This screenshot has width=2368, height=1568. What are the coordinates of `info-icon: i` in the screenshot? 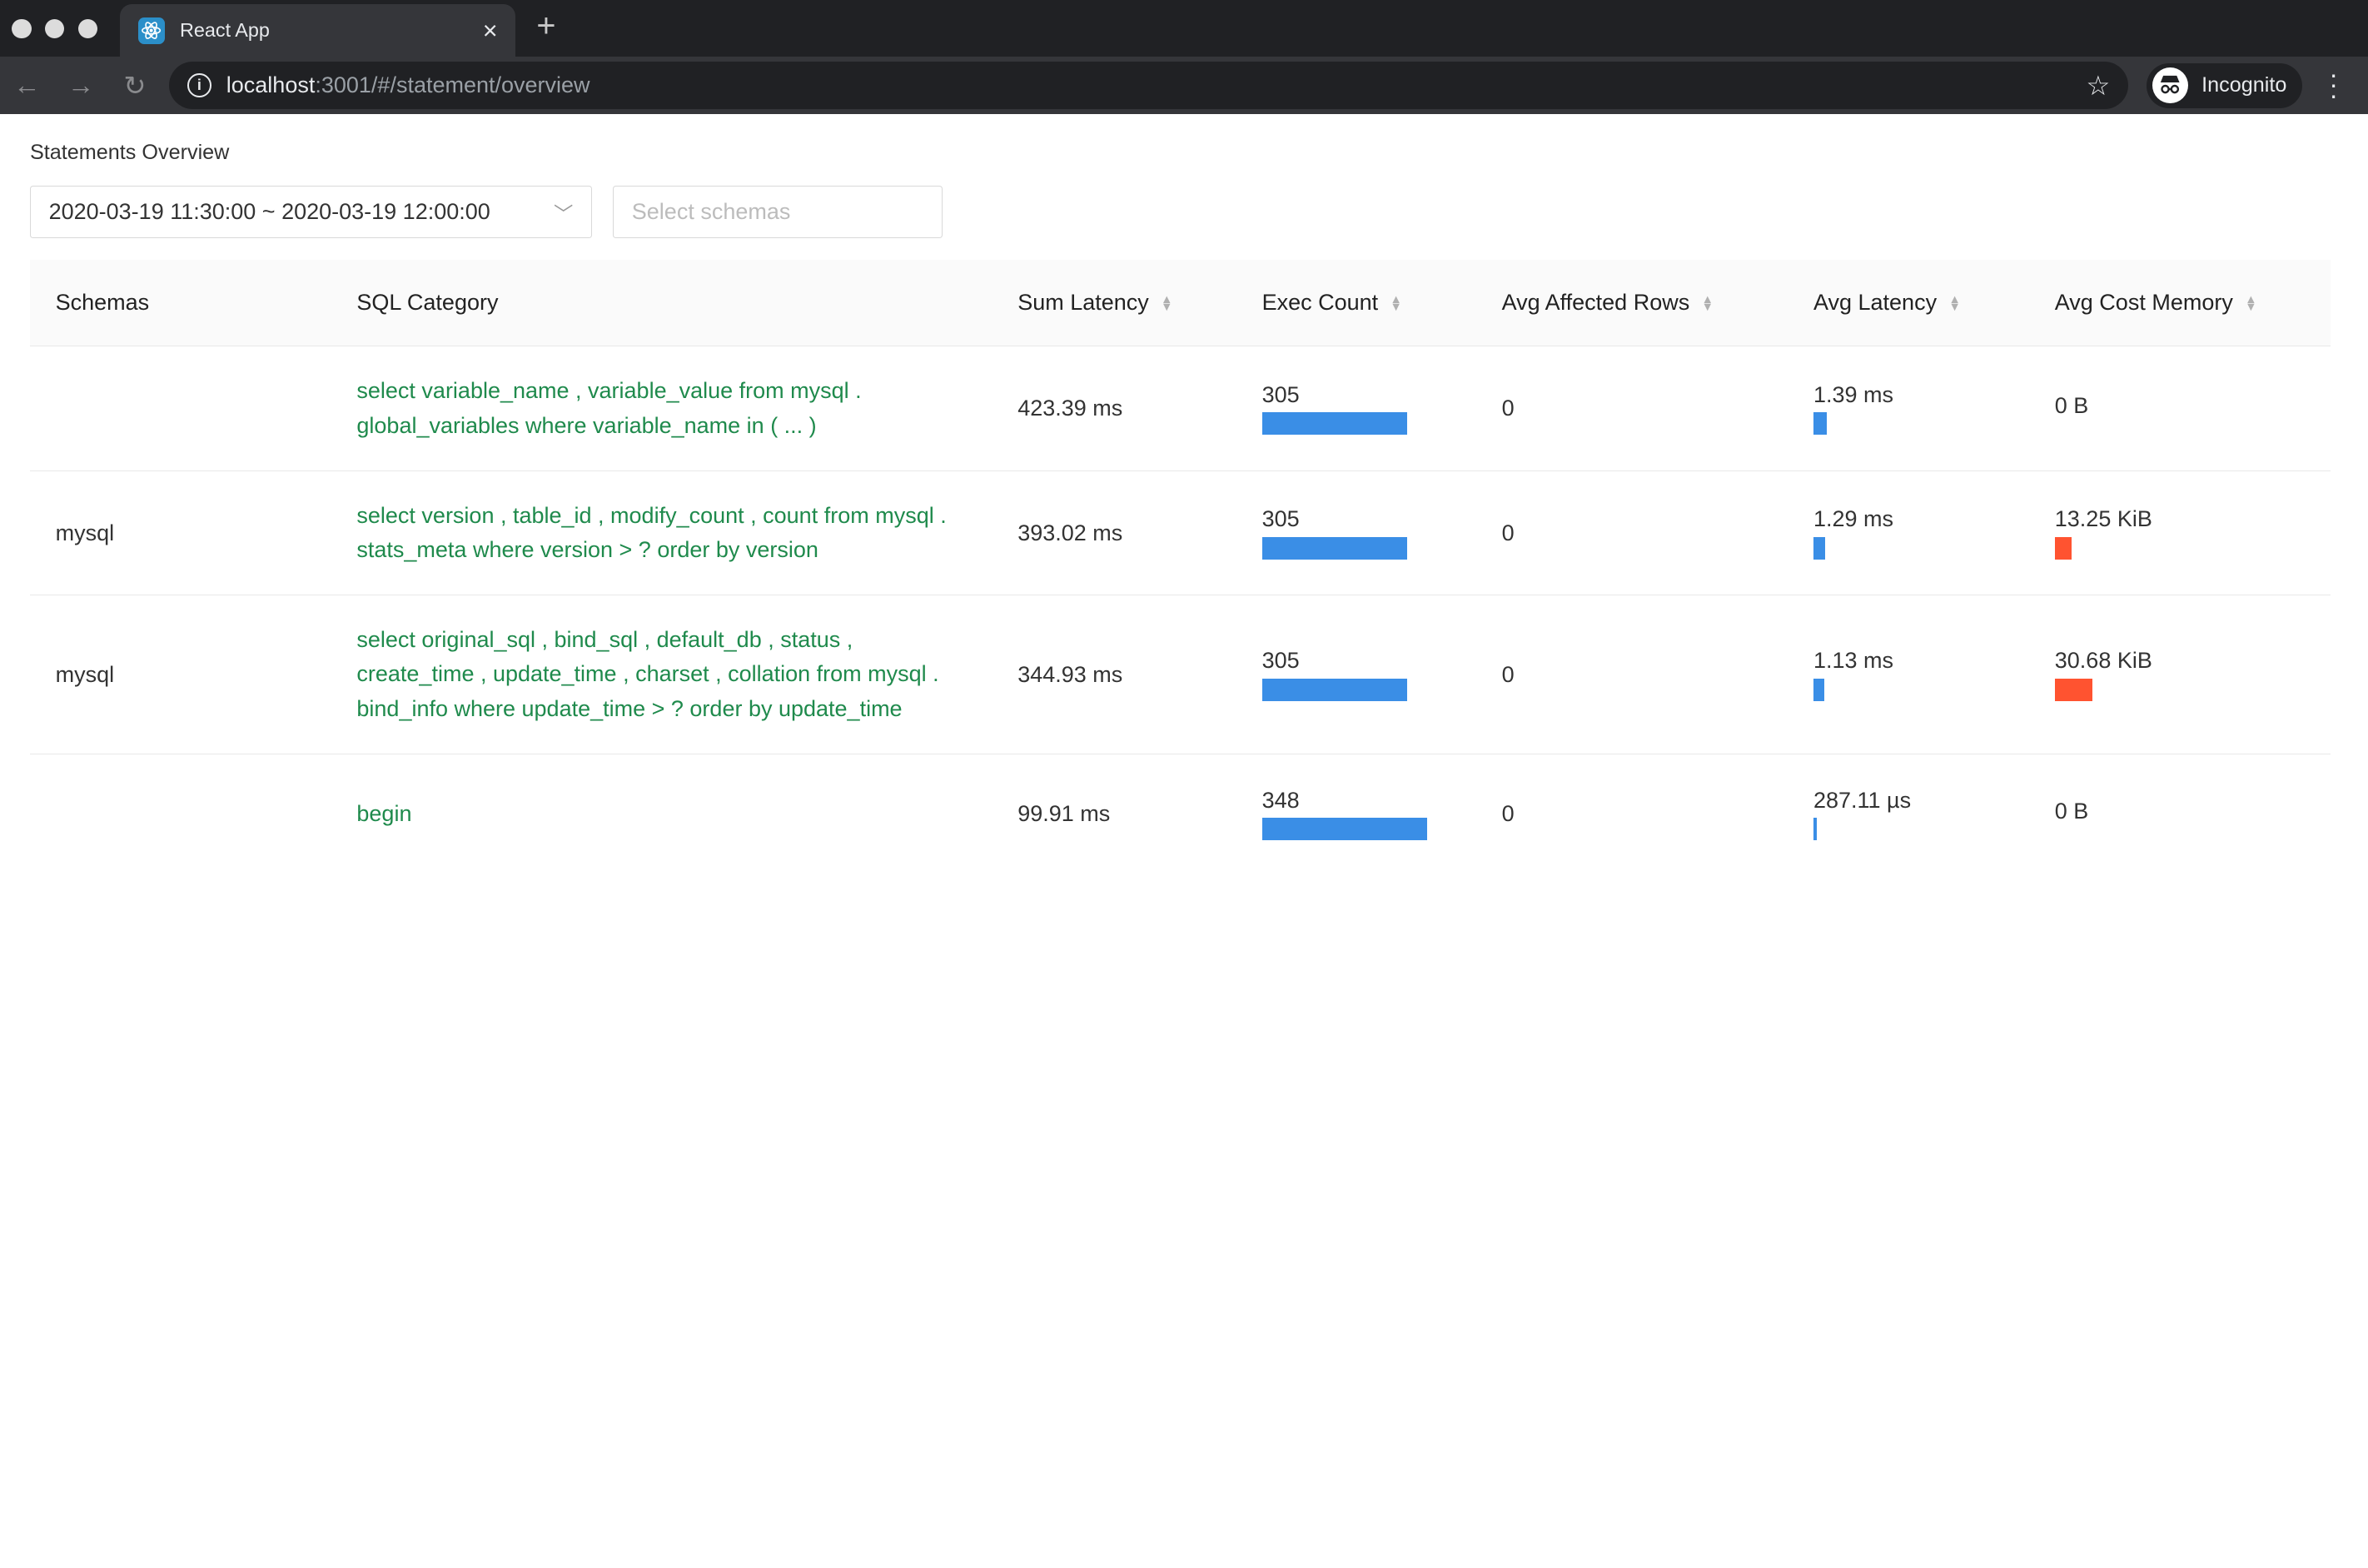 It's located at (199, 85).